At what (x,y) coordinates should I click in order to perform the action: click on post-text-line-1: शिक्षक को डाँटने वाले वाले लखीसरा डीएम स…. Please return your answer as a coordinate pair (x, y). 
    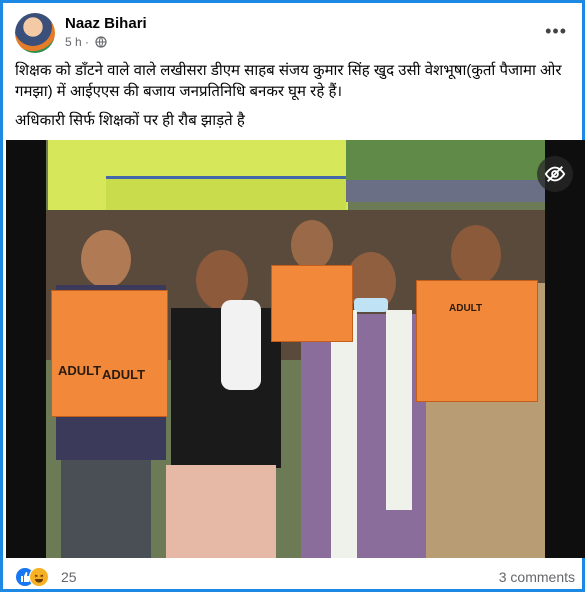
    Looking at the image, I should click on (288, 81).